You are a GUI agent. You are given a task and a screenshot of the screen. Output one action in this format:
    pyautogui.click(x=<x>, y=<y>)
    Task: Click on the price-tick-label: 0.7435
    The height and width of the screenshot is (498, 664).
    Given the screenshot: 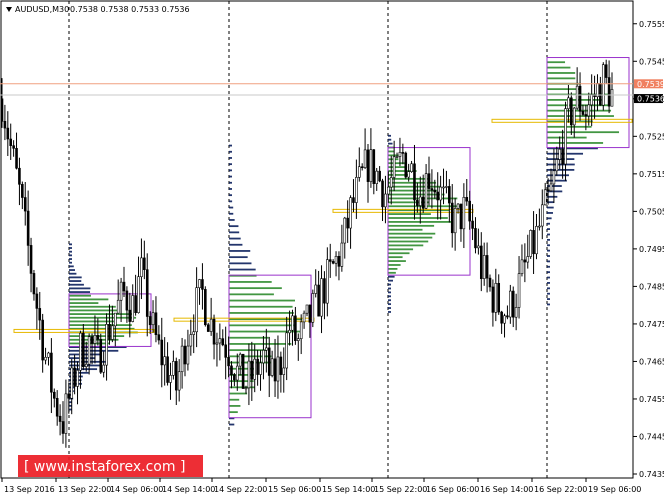 What is the action you would take?
    pyautogui.click(x=651, y=474)
    